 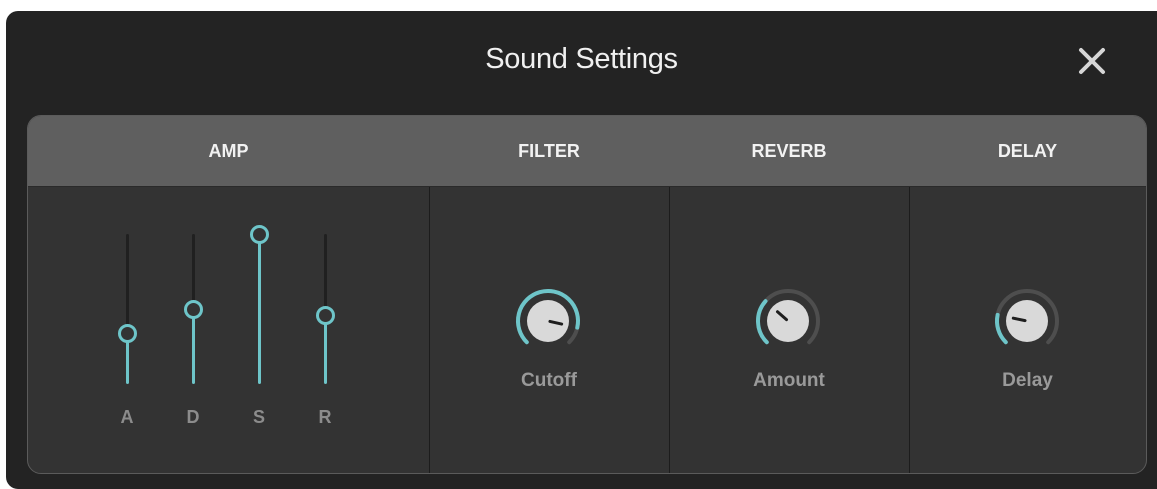 I want to click on slider-label-sustain: S, so click(x=258, y=417).